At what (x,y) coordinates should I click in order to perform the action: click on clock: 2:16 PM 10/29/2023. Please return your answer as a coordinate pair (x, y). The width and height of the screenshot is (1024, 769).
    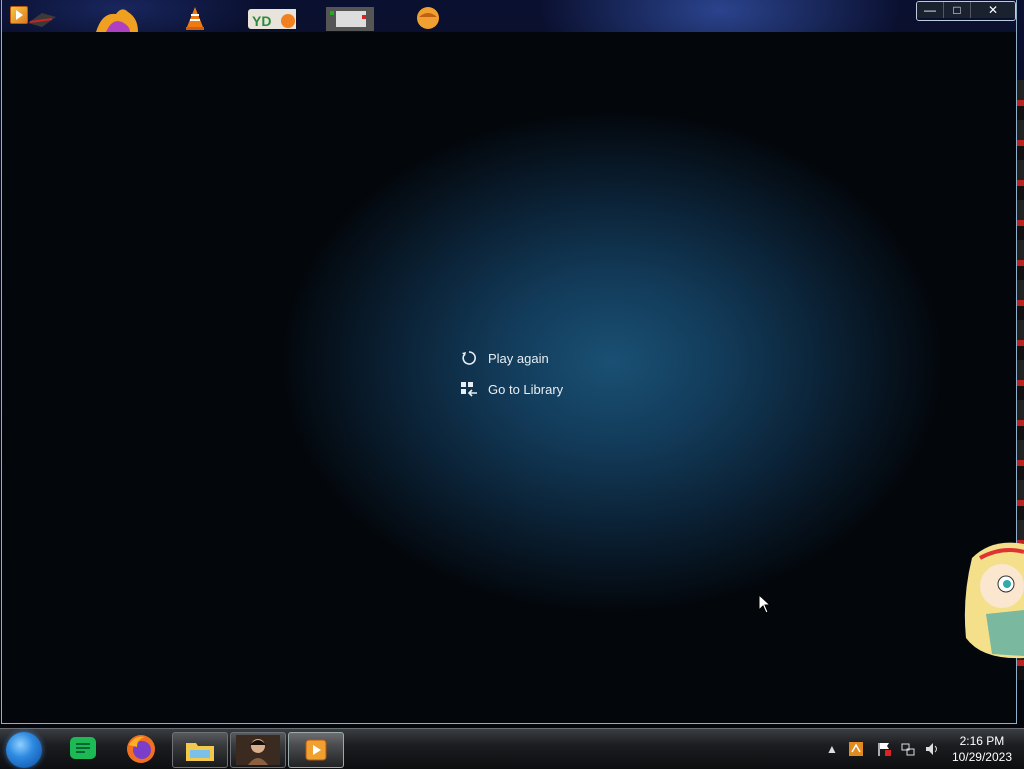
    Looking at the image, I should click on (982, 749).